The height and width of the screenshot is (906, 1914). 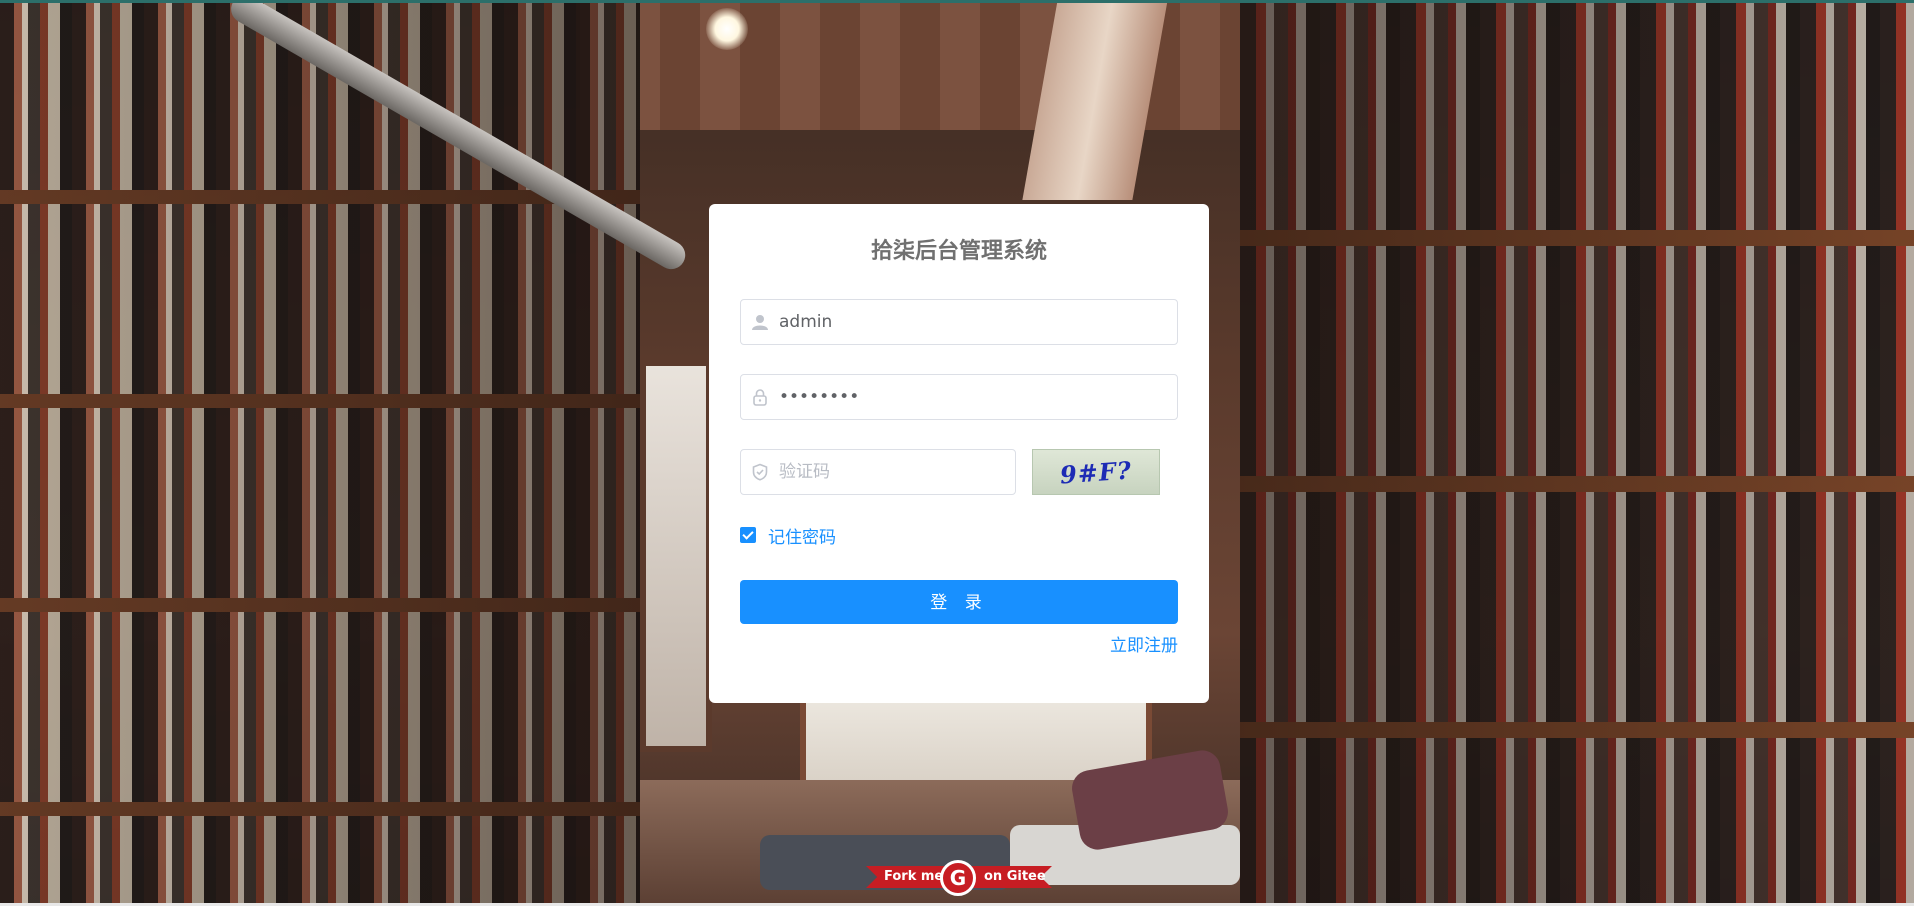 I want to click on login-title: 拾柒后台管理系统, so click(x=958, y=251).